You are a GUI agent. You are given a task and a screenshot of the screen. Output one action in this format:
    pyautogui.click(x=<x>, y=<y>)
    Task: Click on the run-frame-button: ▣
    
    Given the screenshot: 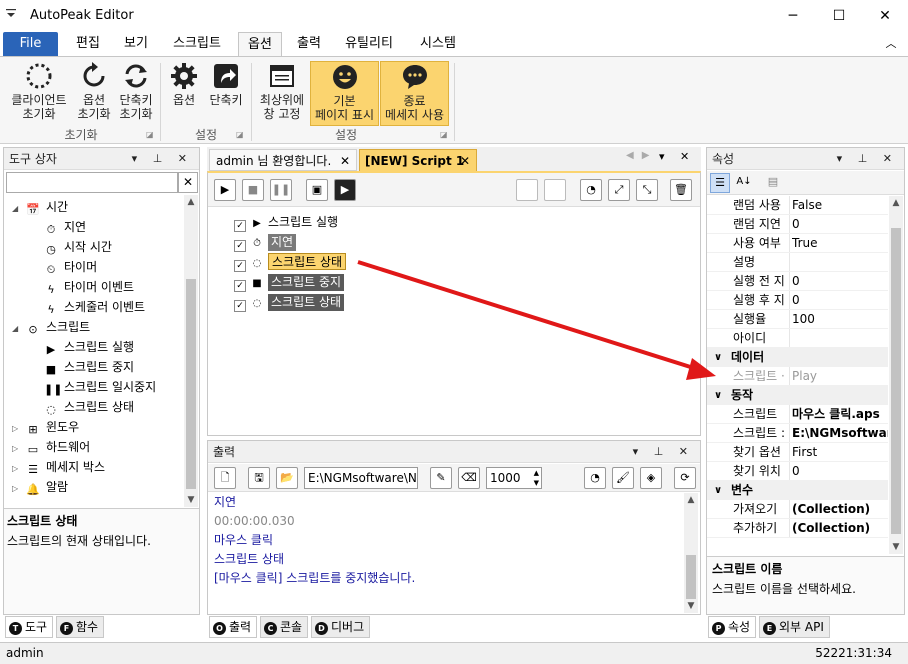 What is the action you would take?
    pyautogui.click(x=317, y=190)
    